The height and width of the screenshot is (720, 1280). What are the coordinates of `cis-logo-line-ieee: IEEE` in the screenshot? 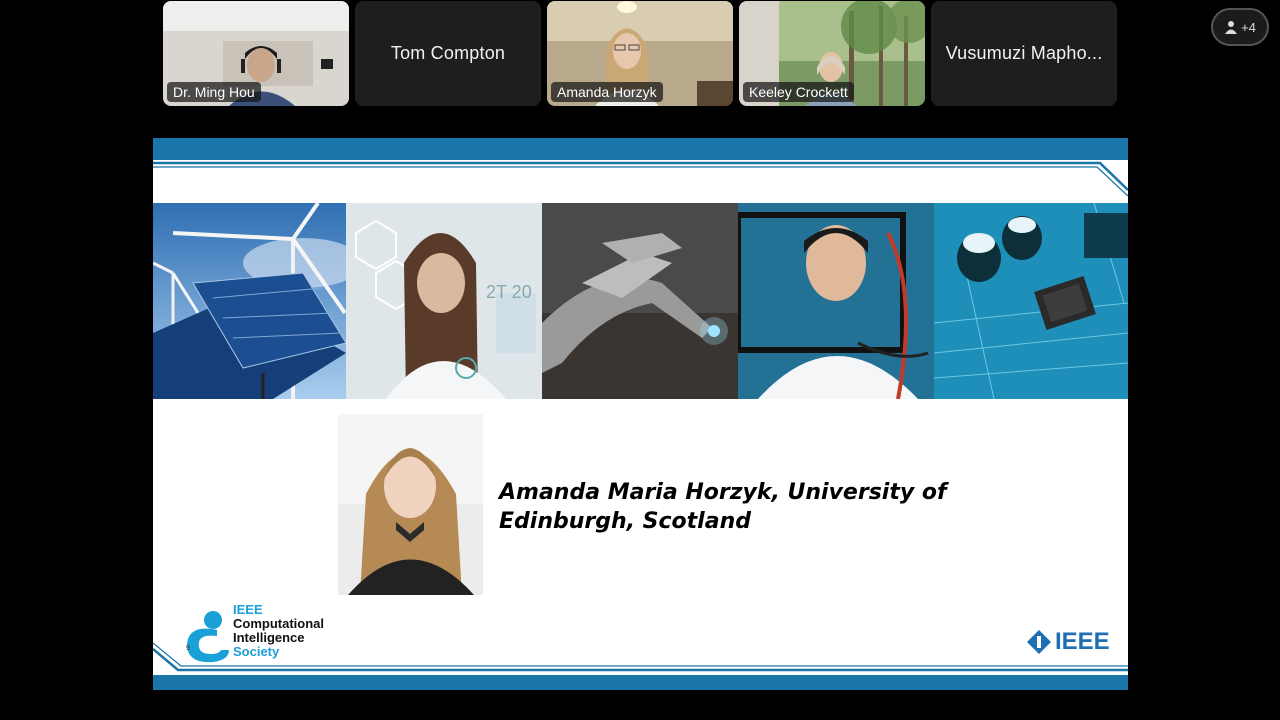 It's located at (248, 609).